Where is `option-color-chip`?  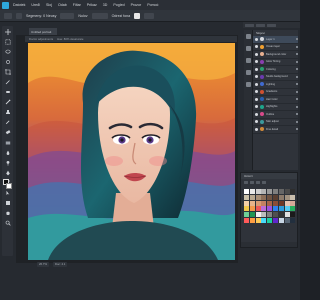 option-color-chip is located at coordinates (137, 15).